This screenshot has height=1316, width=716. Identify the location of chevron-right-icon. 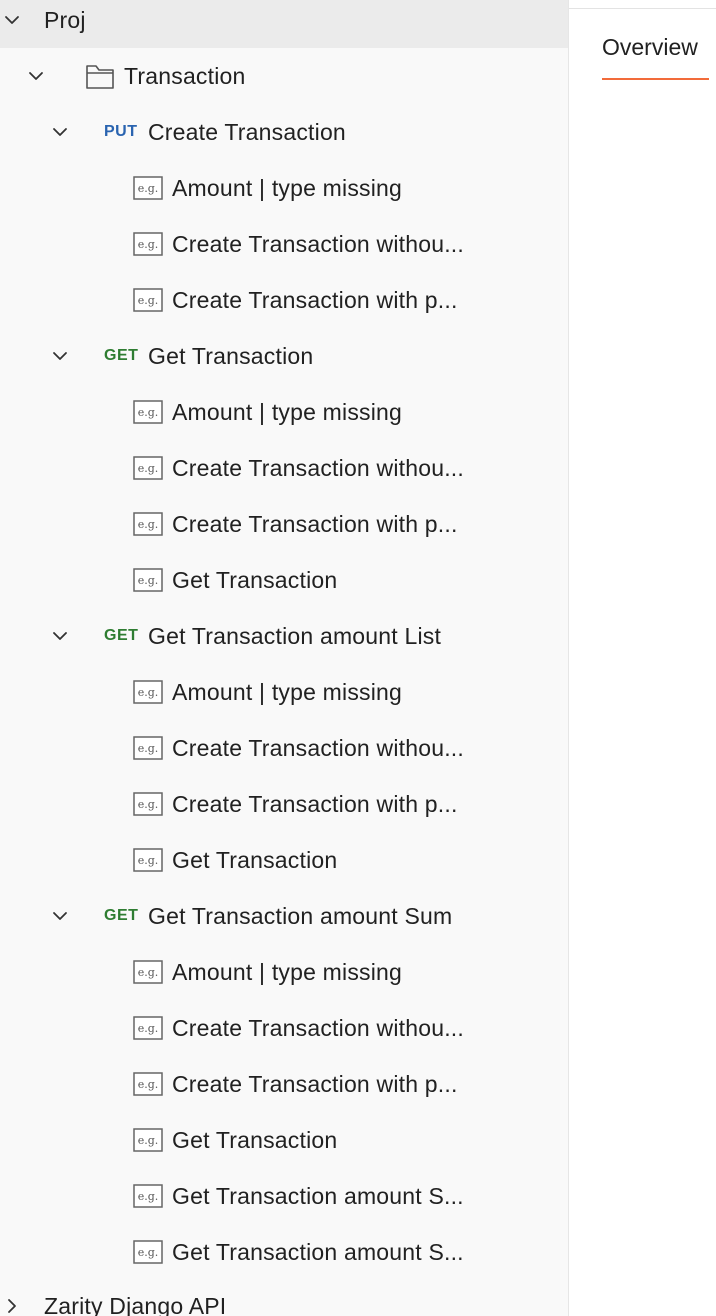
(12, 1305).